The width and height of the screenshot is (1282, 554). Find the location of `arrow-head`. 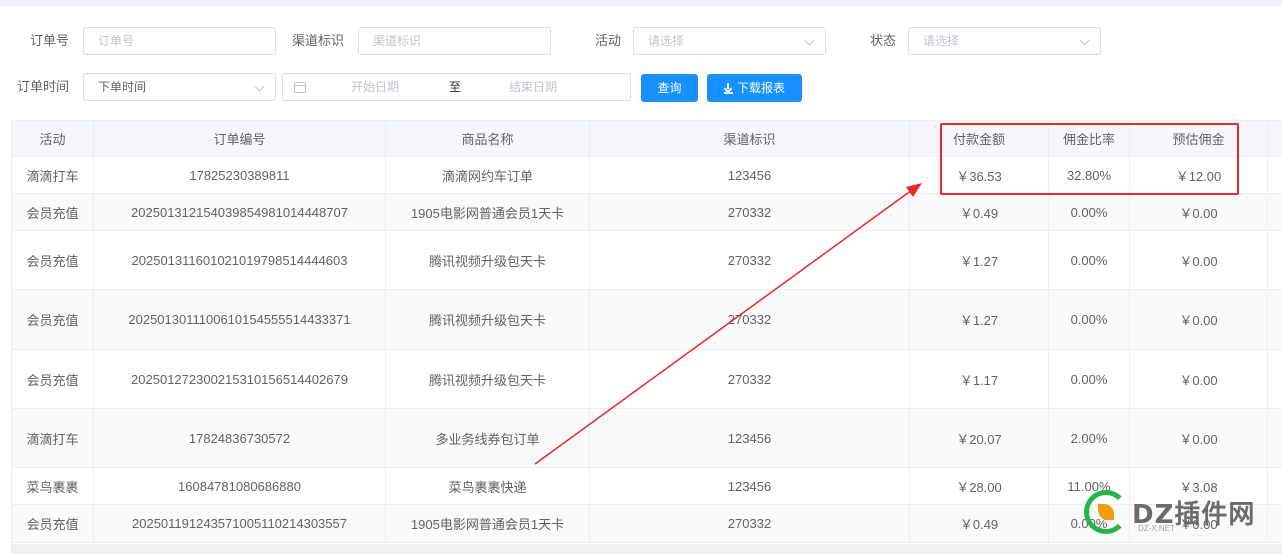

arrow-head is located at coordinates (914, 190).